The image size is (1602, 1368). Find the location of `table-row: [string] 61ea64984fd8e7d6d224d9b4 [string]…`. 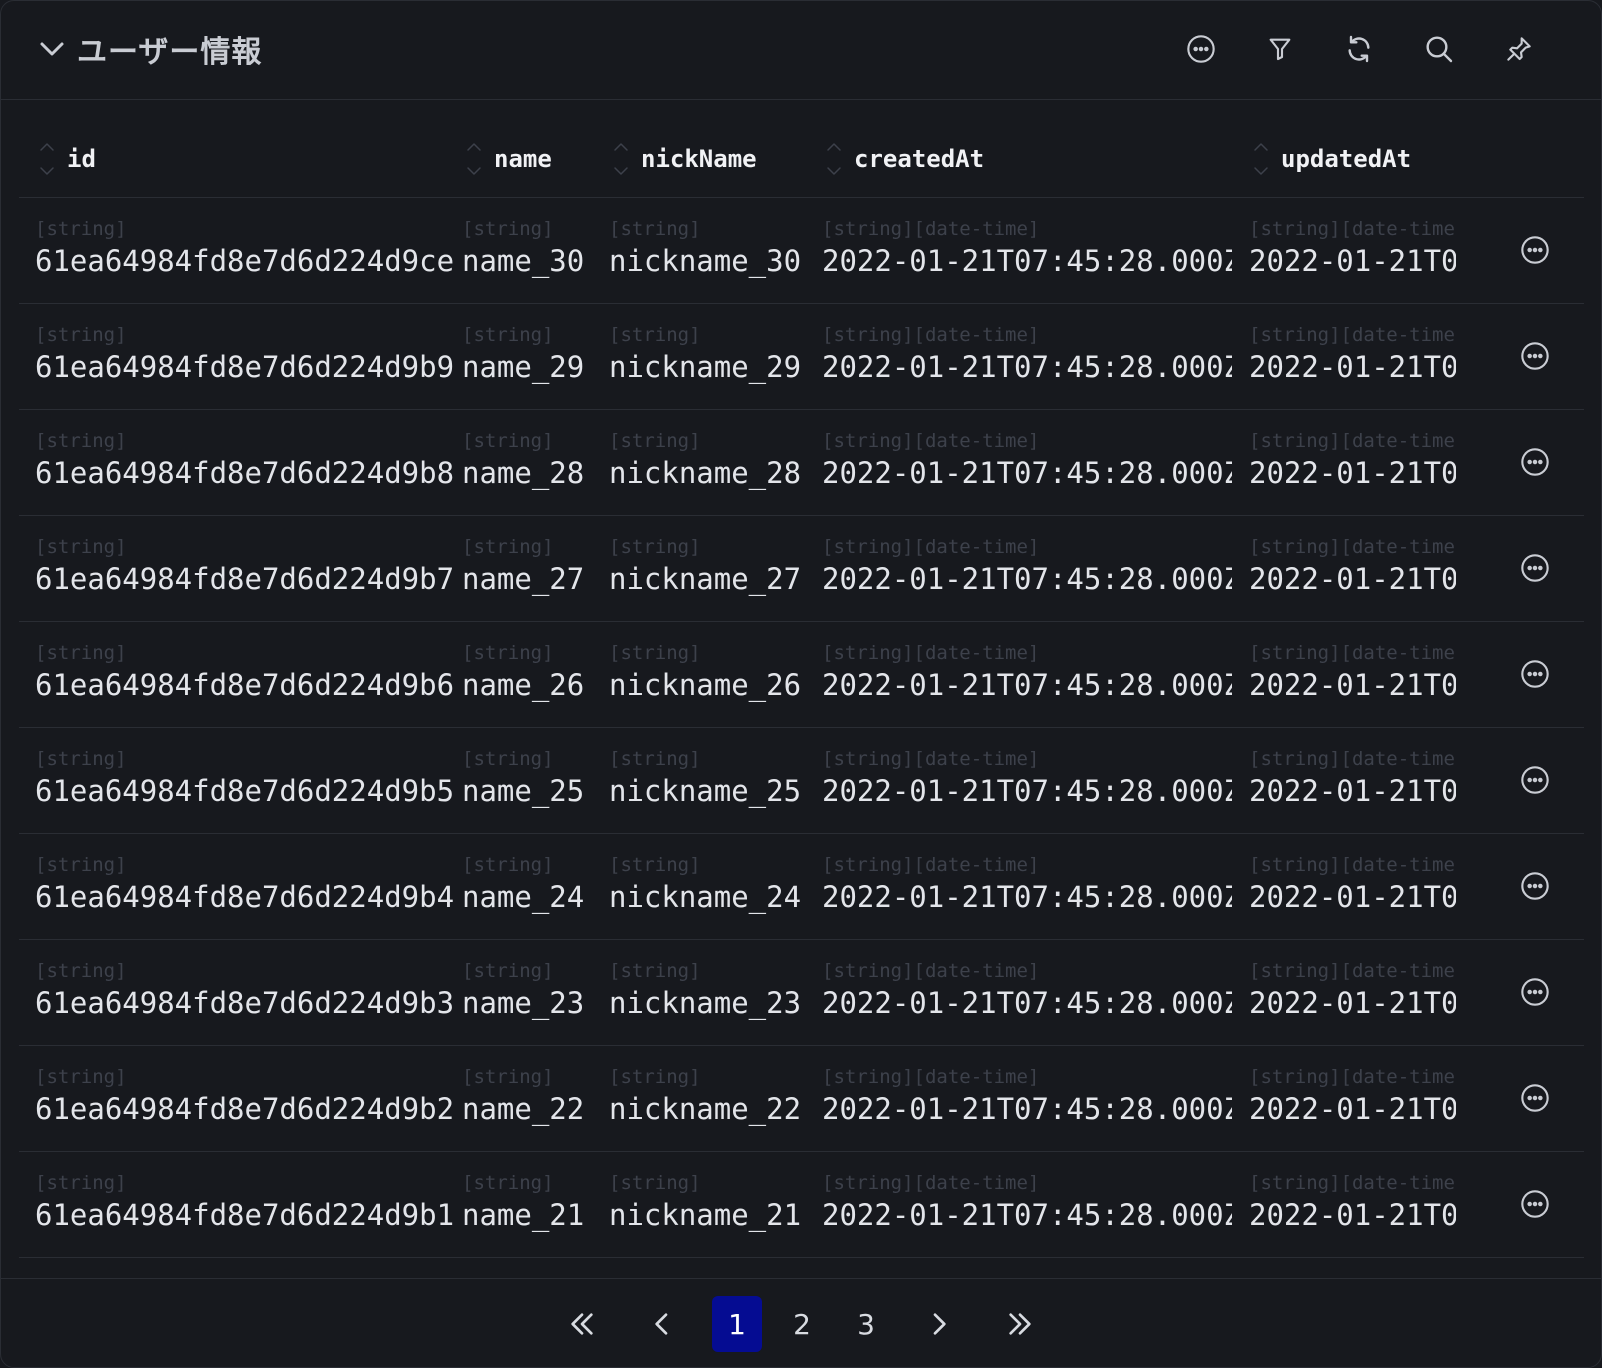

table-row: [string] 61ea64984fd8e7d6d224d9b4 [string]… is located at coordinates (801, 887).